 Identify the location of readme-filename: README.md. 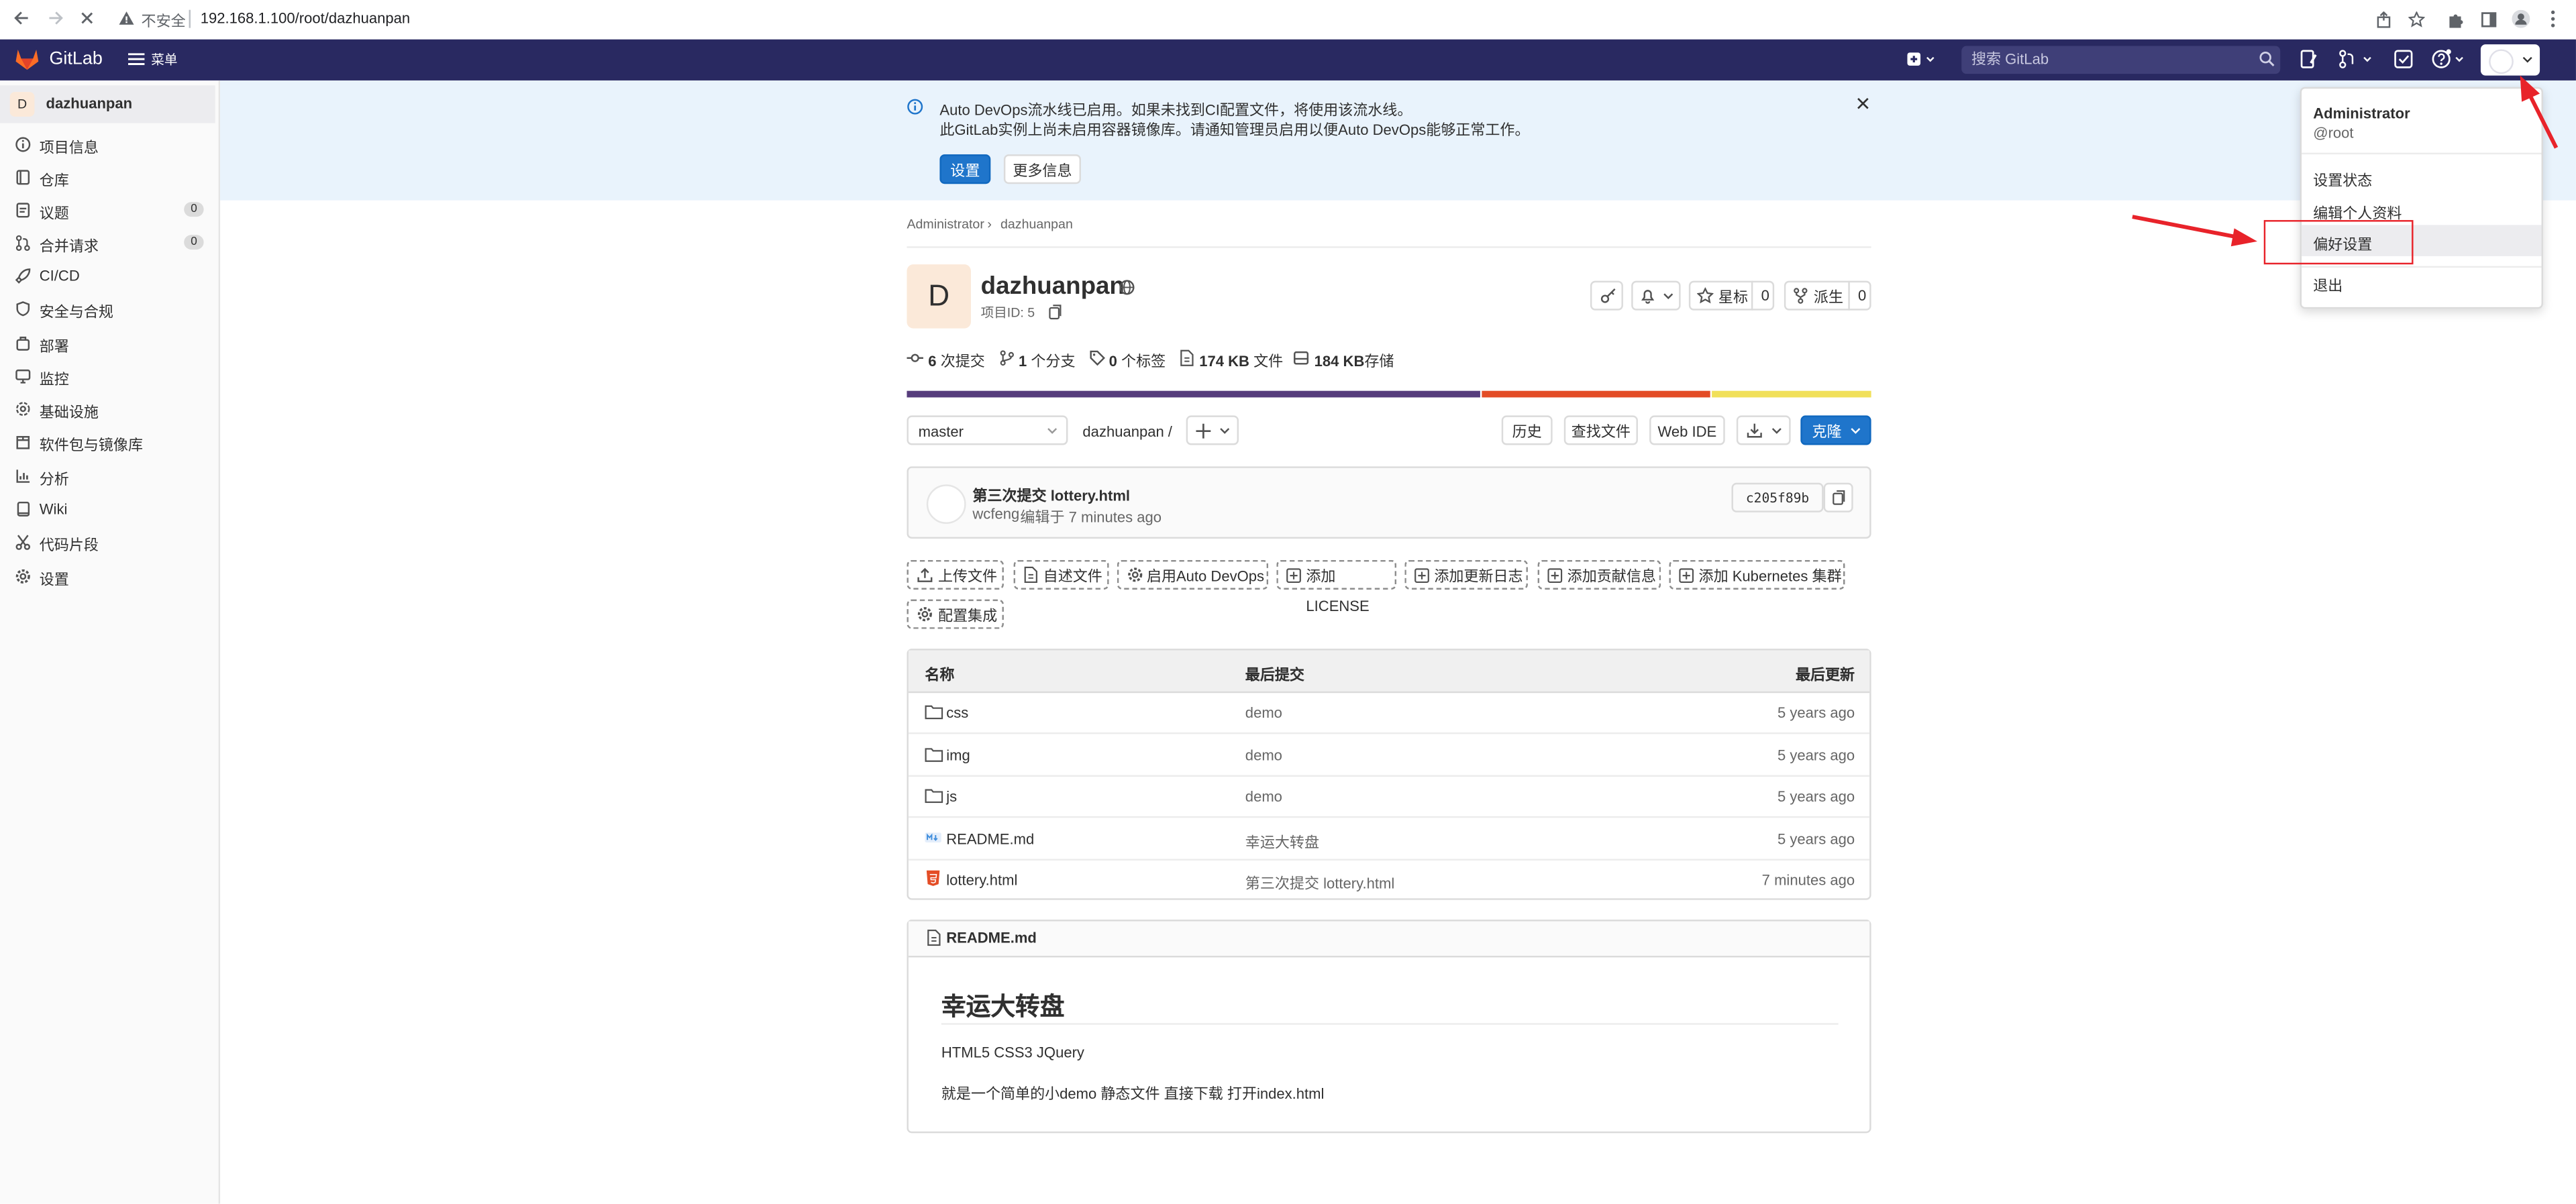
(991, 938).